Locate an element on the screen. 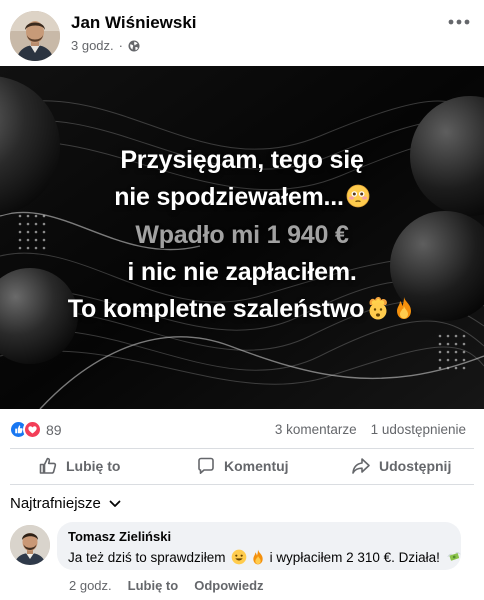 Image resolution: width=484 pixels, height=600 pixels. more-horizontal-icon is located at coordinates (459, 22).